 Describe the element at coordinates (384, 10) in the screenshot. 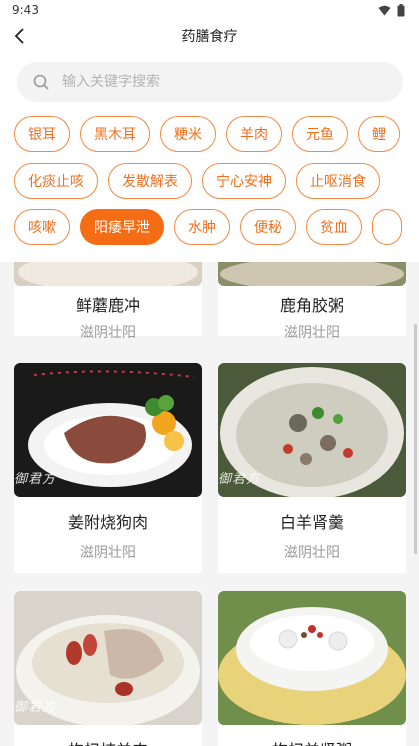

I see `wifi-icon` at that location.